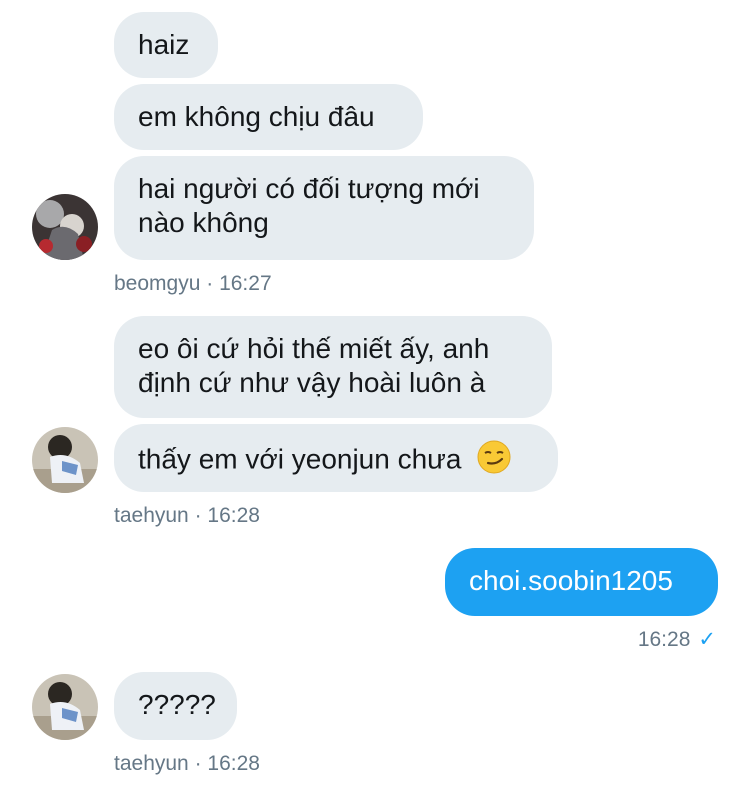  I want to click on message-text: hai người có đối tượng mới, so click(309, 188).